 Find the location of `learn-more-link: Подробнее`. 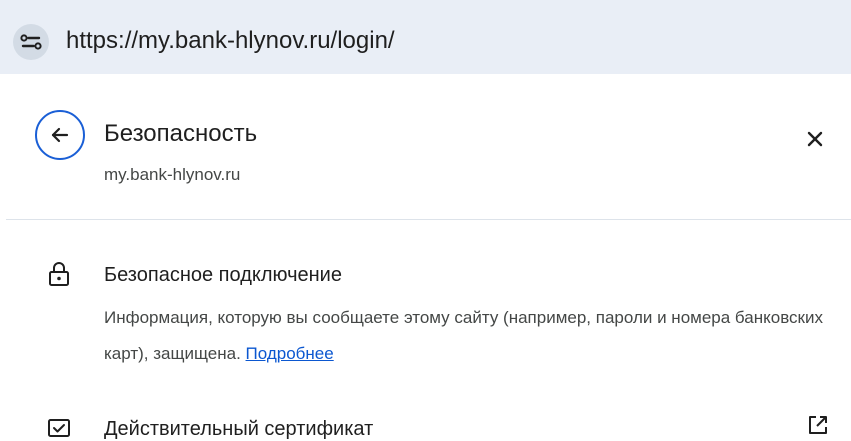

learn-more-link: Подробнее is located at coordinates (290, 353).